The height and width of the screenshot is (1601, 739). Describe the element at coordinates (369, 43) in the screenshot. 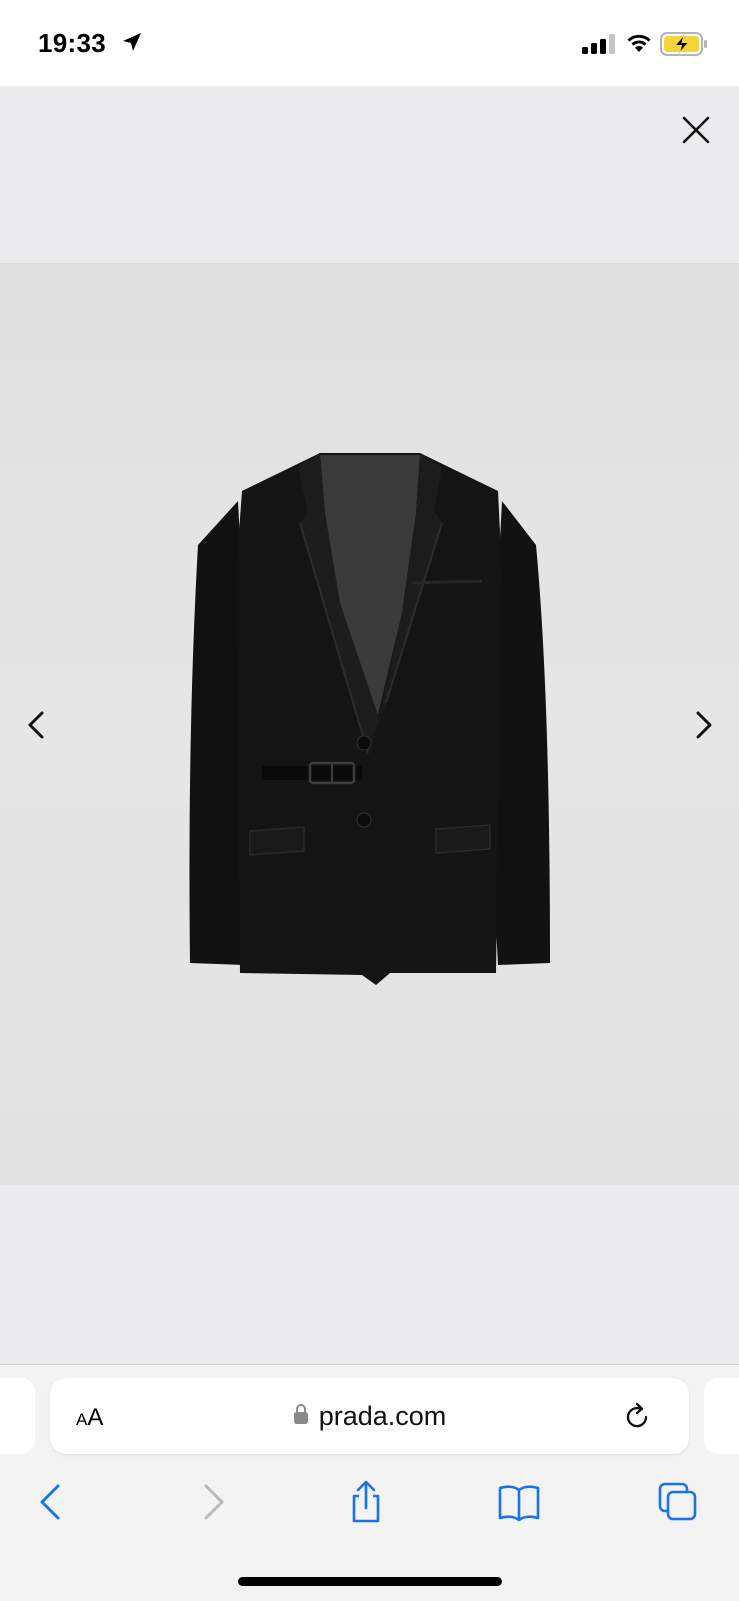

I see `status-bar: 19:33` at that location.